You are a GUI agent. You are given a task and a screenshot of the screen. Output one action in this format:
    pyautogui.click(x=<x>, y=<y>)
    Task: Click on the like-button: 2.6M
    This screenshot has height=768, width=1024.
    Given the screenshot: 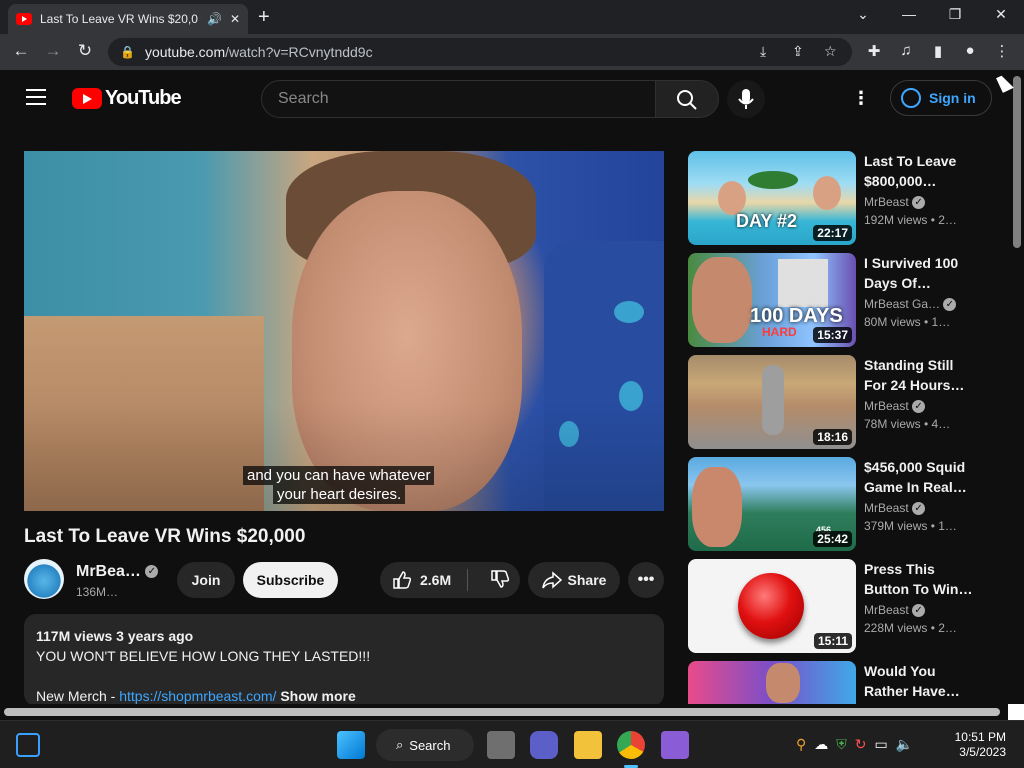 What is the action you would take?
    pyautogui.click(x=421, y=580)
    